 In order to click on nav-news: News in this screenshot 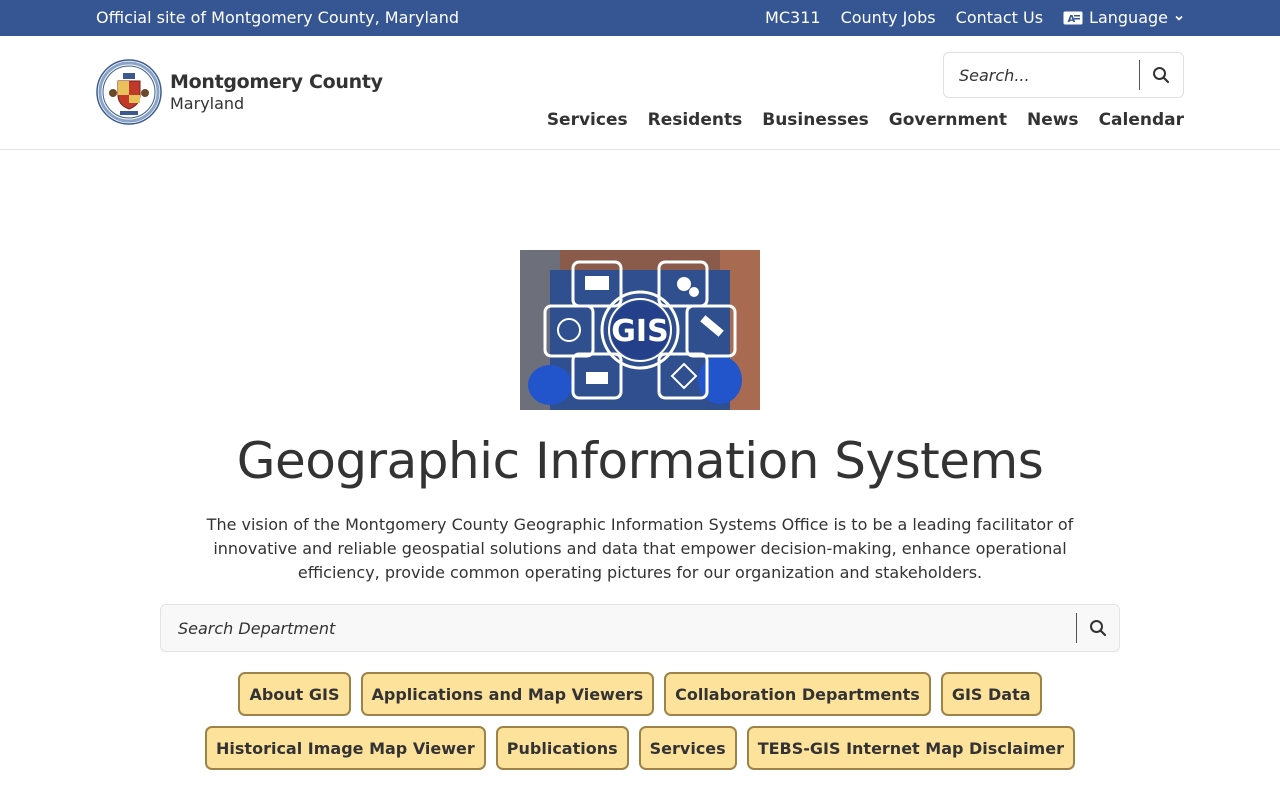, I will do `click(1053, 120)`.